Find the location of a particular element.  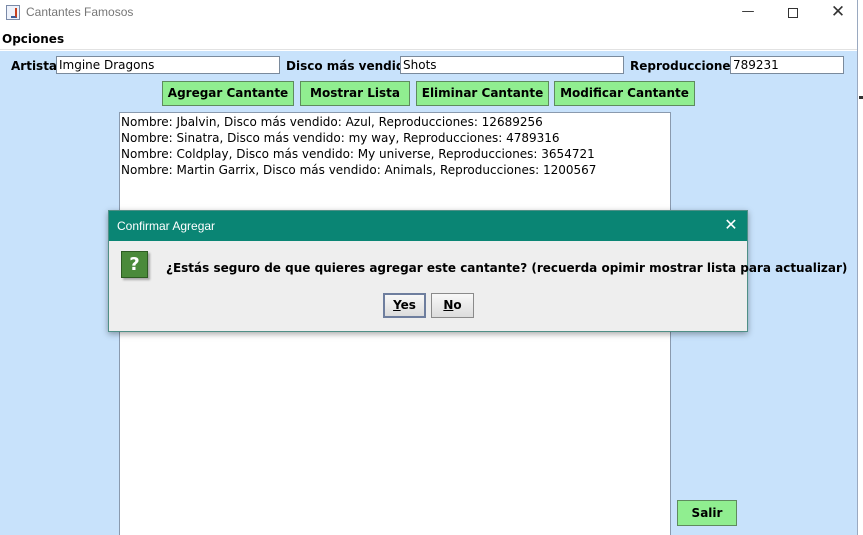

no-button: No is located at coordinates (452, 305).